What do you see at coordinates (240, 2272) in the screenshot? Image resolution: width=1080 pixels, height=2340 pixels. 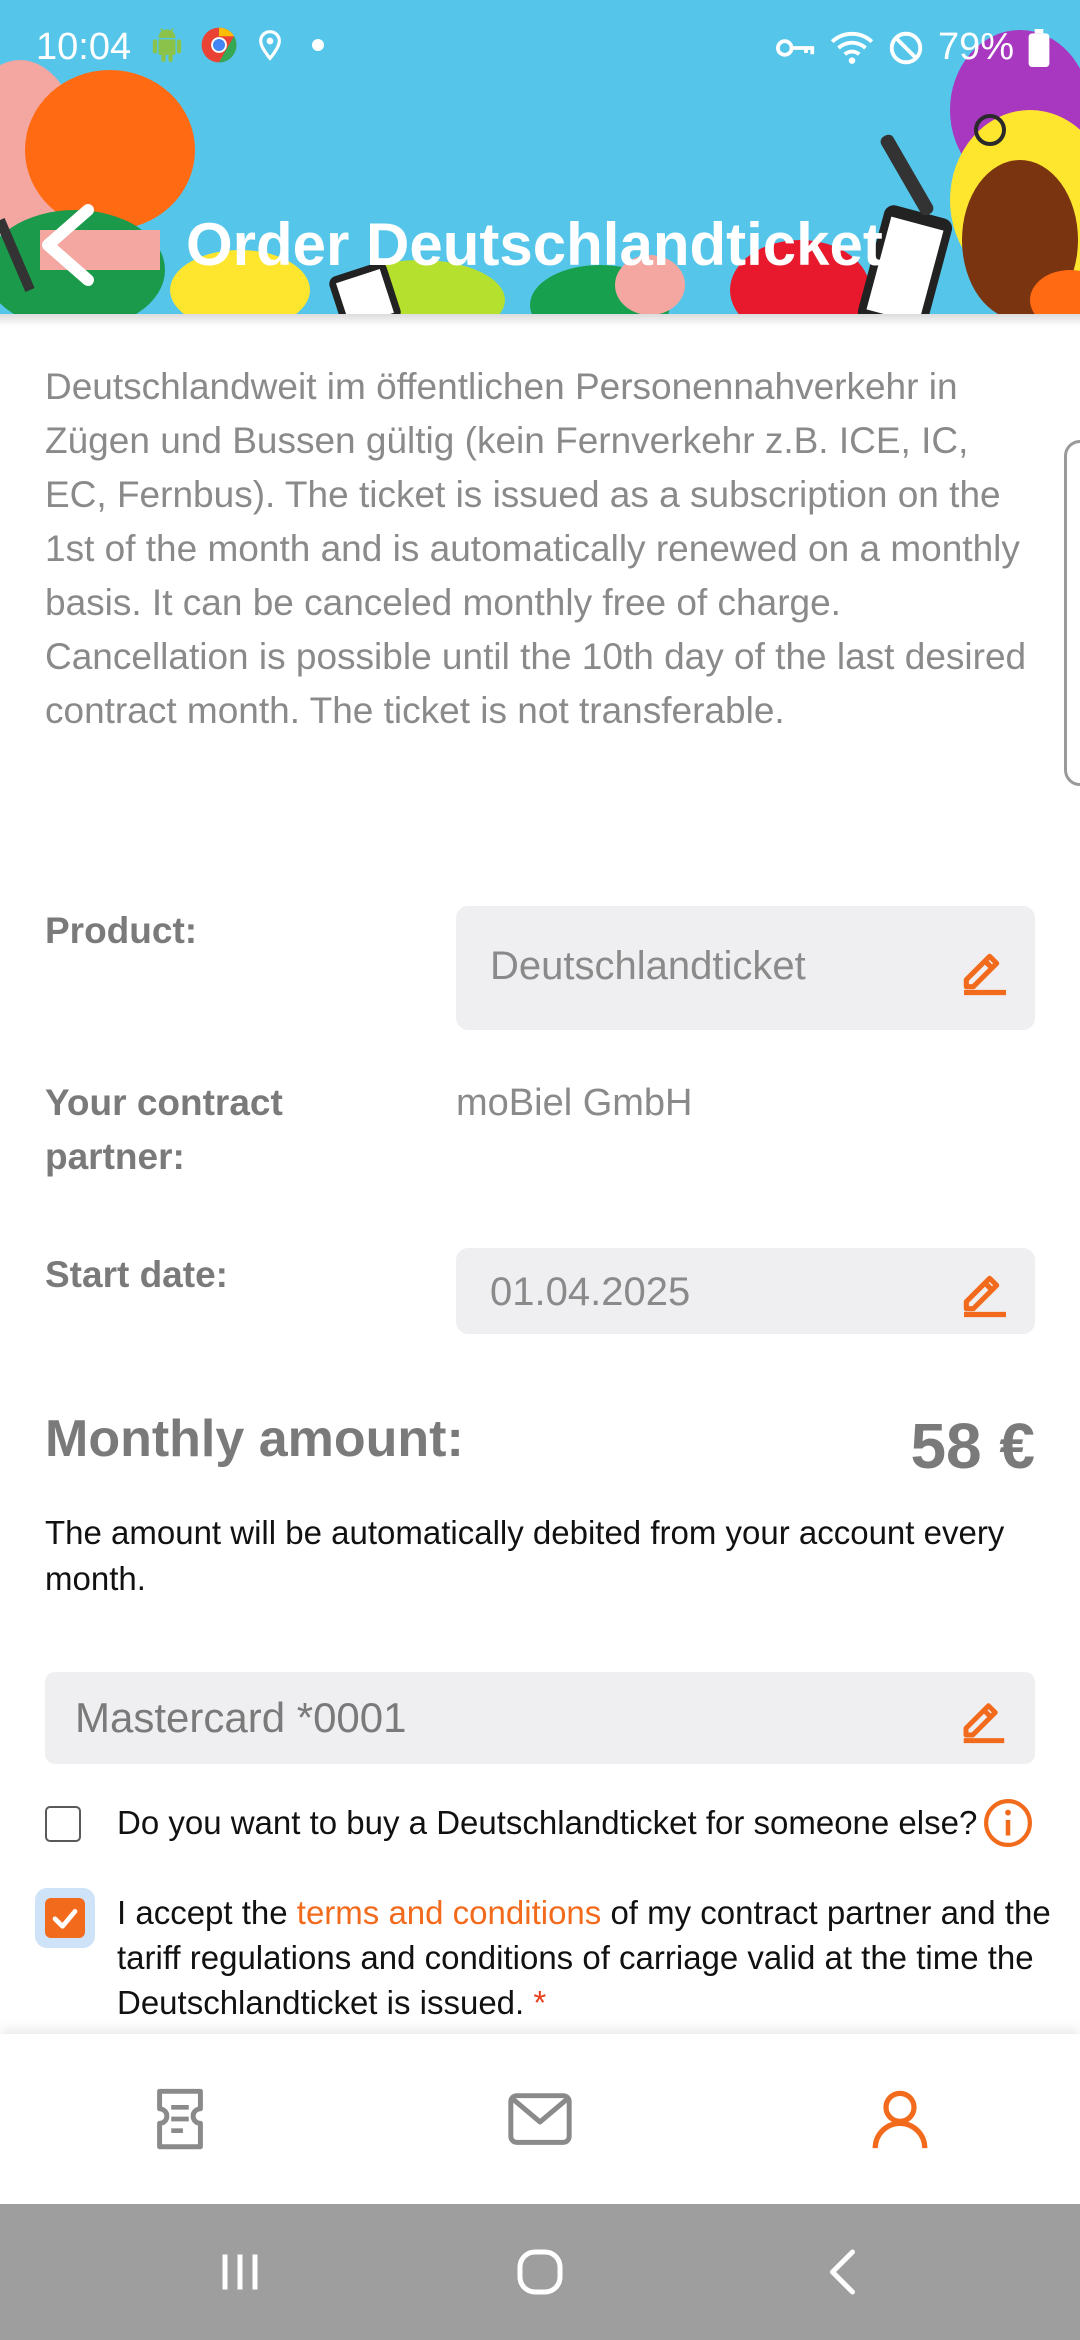 I see `recent-apps-icon` at bounding box center [240, 2272].